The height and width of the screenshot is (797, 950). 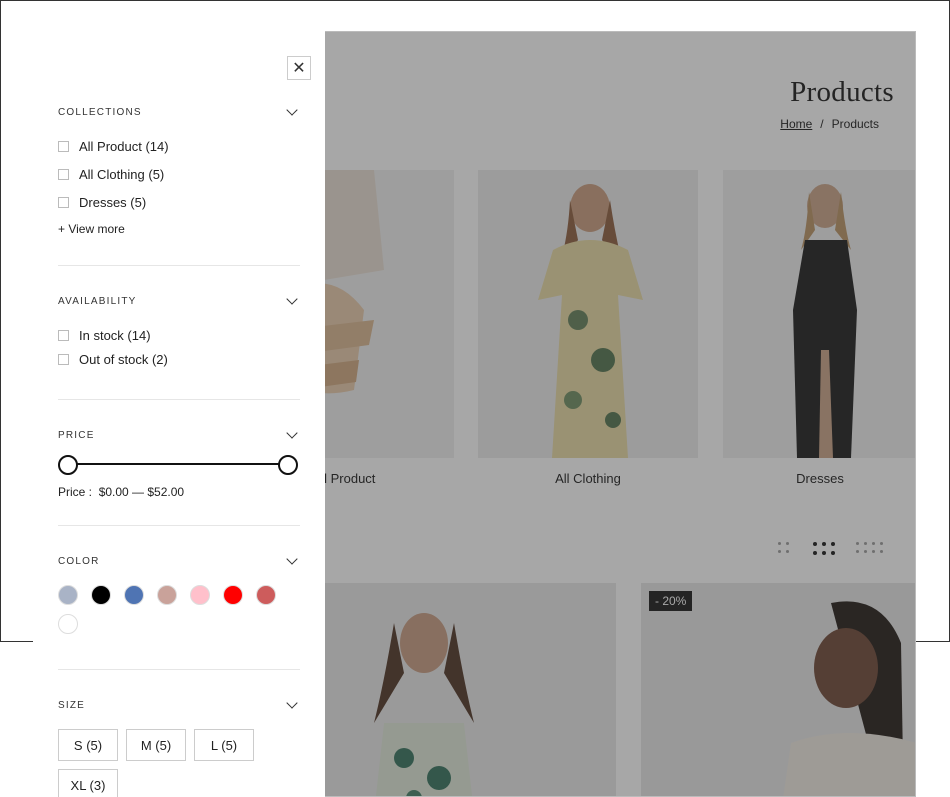 I want to click on color-filter-header: COLOR, so click(x=179, y=561).